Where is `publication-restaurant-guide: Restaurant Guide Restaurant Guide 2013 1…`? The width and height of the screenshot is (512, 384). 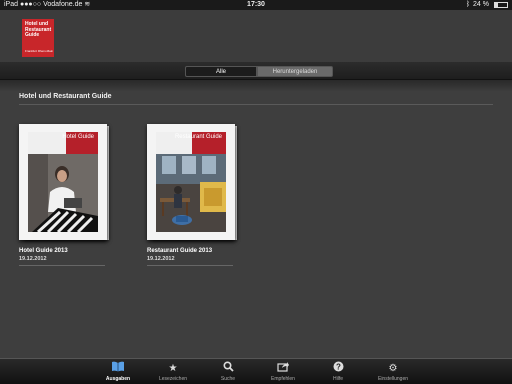 publication-restaurant-guide: Restaurant Guide Restaurant Guide 2013 1… is located at coordinates (193, 195).